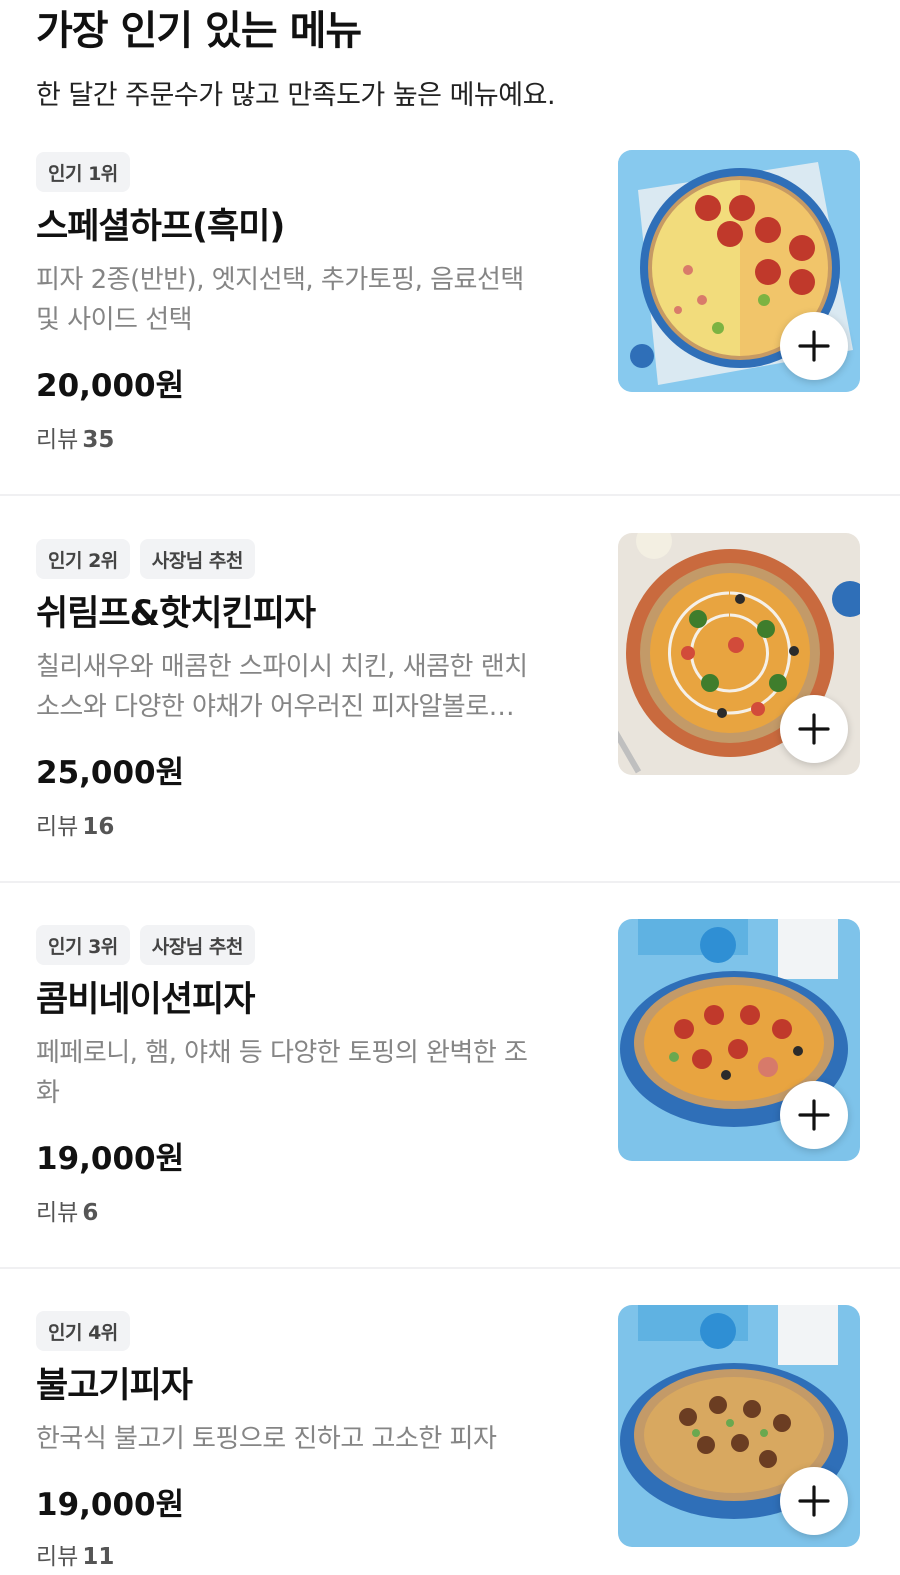  I want to click on description-line: 화, so click(48, 1093).